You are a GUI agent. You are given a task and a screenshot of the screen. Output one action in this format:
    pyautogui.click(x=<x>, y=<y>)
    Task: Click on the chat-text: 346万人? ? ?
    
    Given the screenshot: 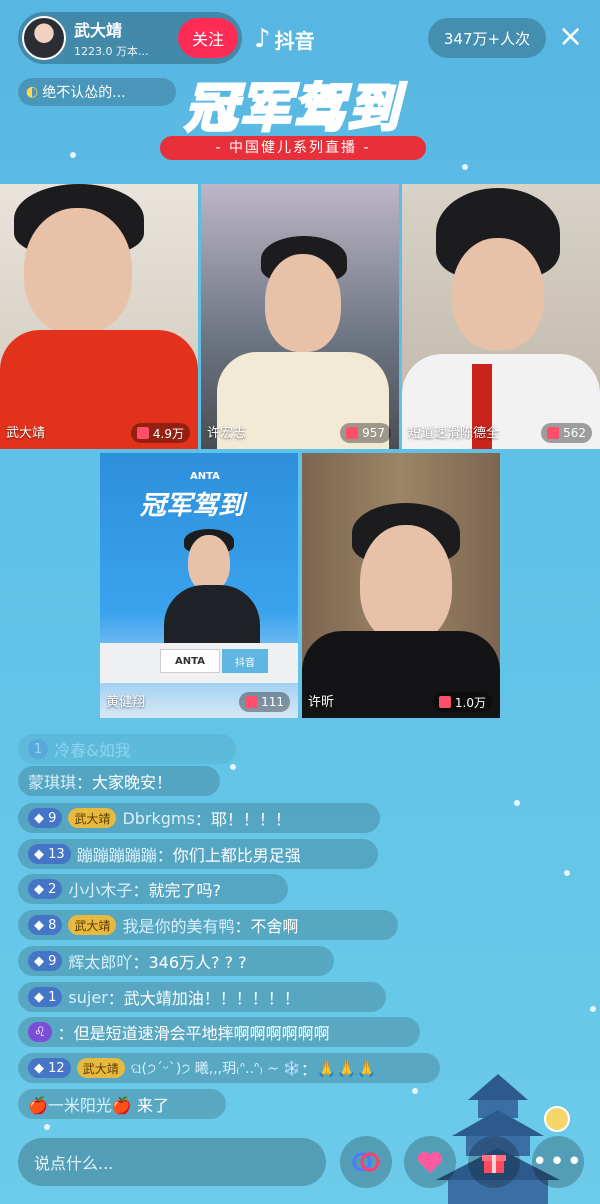 What is the action you would take?
    pyautogui.click(x=197, y=962)
    